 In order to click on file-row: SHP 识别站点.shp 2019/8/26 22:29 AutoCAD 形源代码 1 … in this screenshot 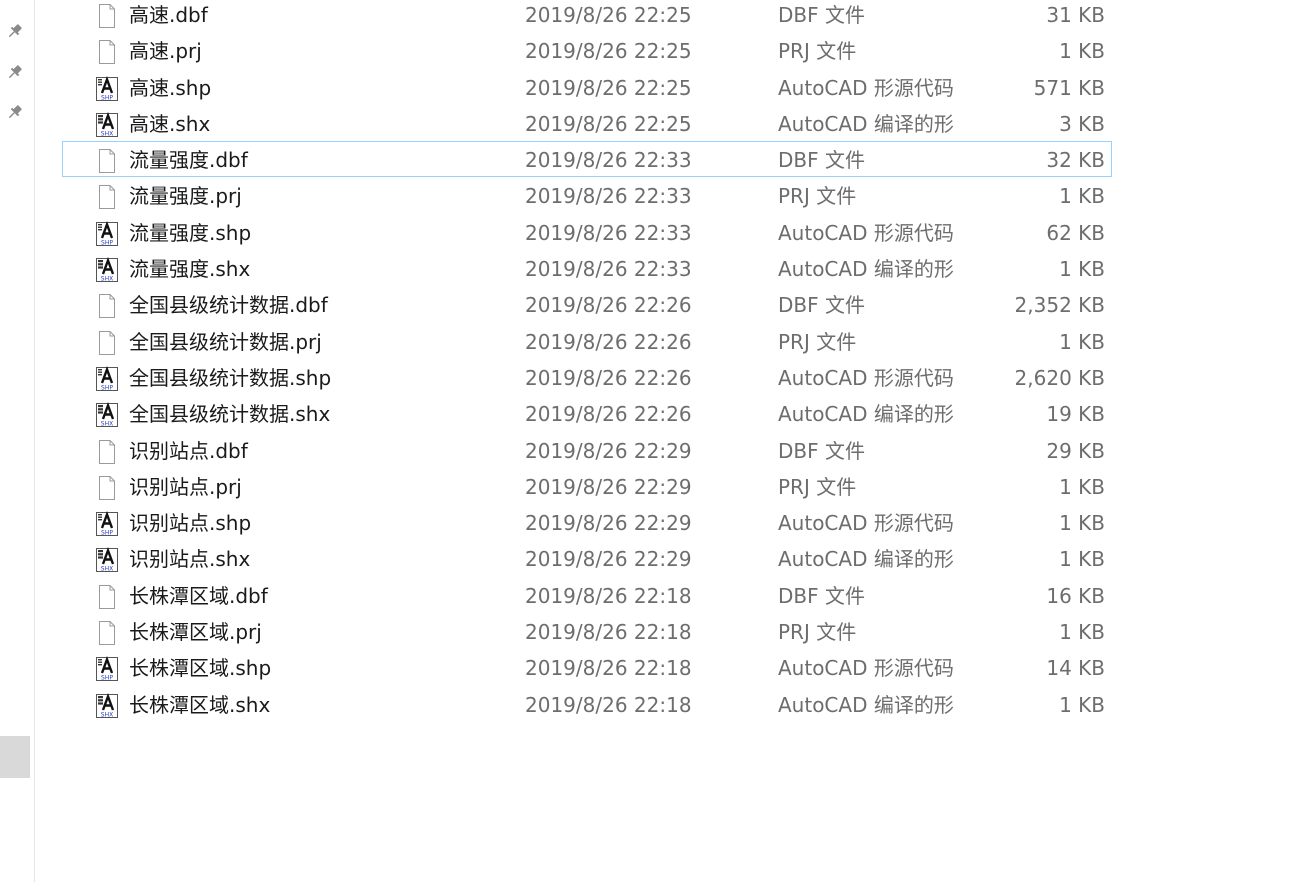, I will do `click(587, 522)`.